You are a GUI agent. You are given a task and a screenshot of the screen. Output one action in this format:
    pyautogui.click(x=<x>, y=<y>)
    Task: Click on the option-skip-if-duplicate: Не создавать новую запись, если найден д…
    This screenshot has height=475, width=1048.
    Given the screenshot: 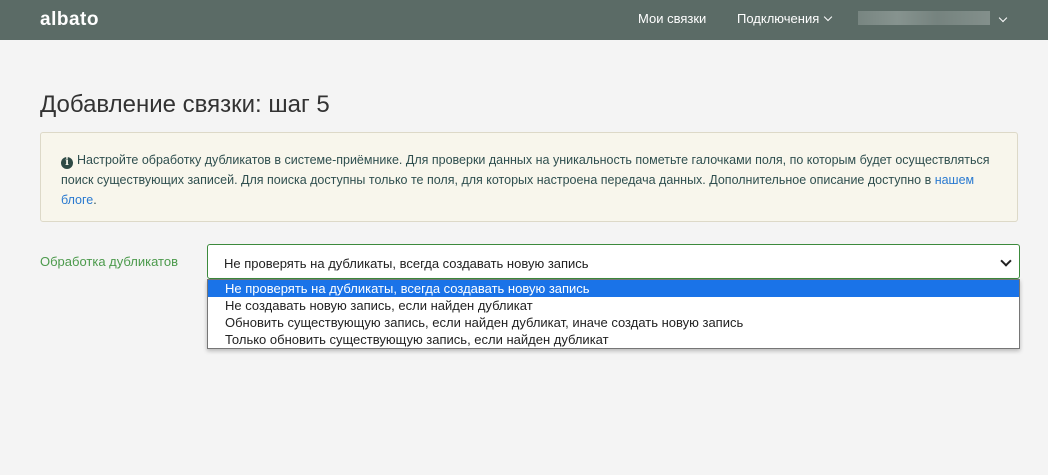 What is the action you would take?
    pyautogui.click(x=613, y=305)
    